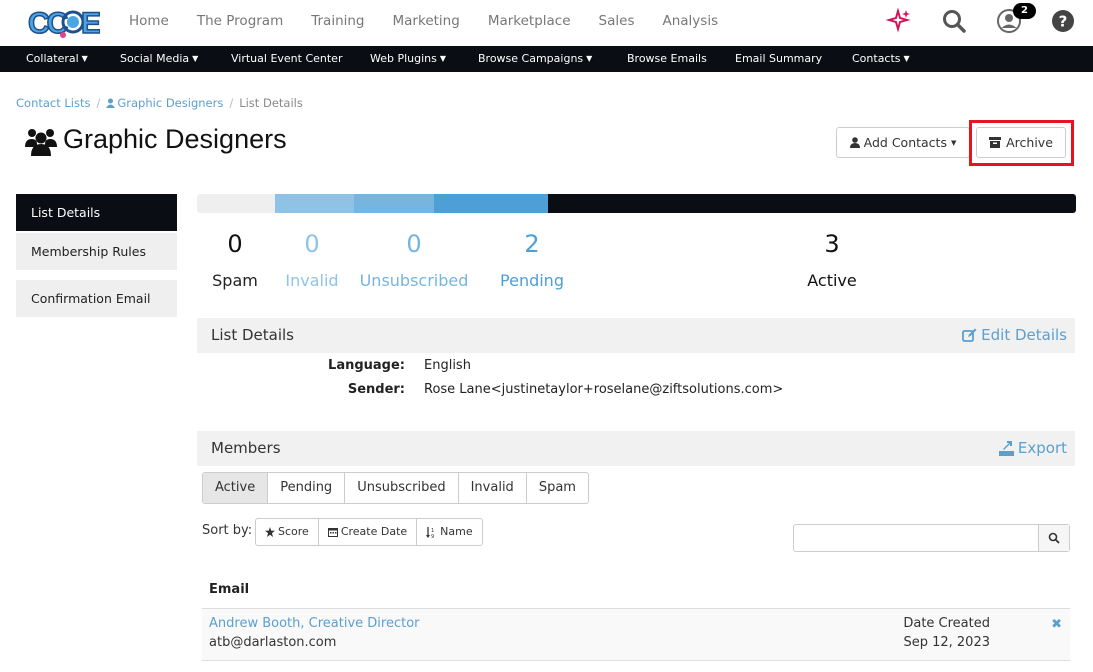 This screenshot has width=1093, height=672. Describe the element at coordinates (1024, 11) in the screenshot. I see `notification-badge: 2` at that location.